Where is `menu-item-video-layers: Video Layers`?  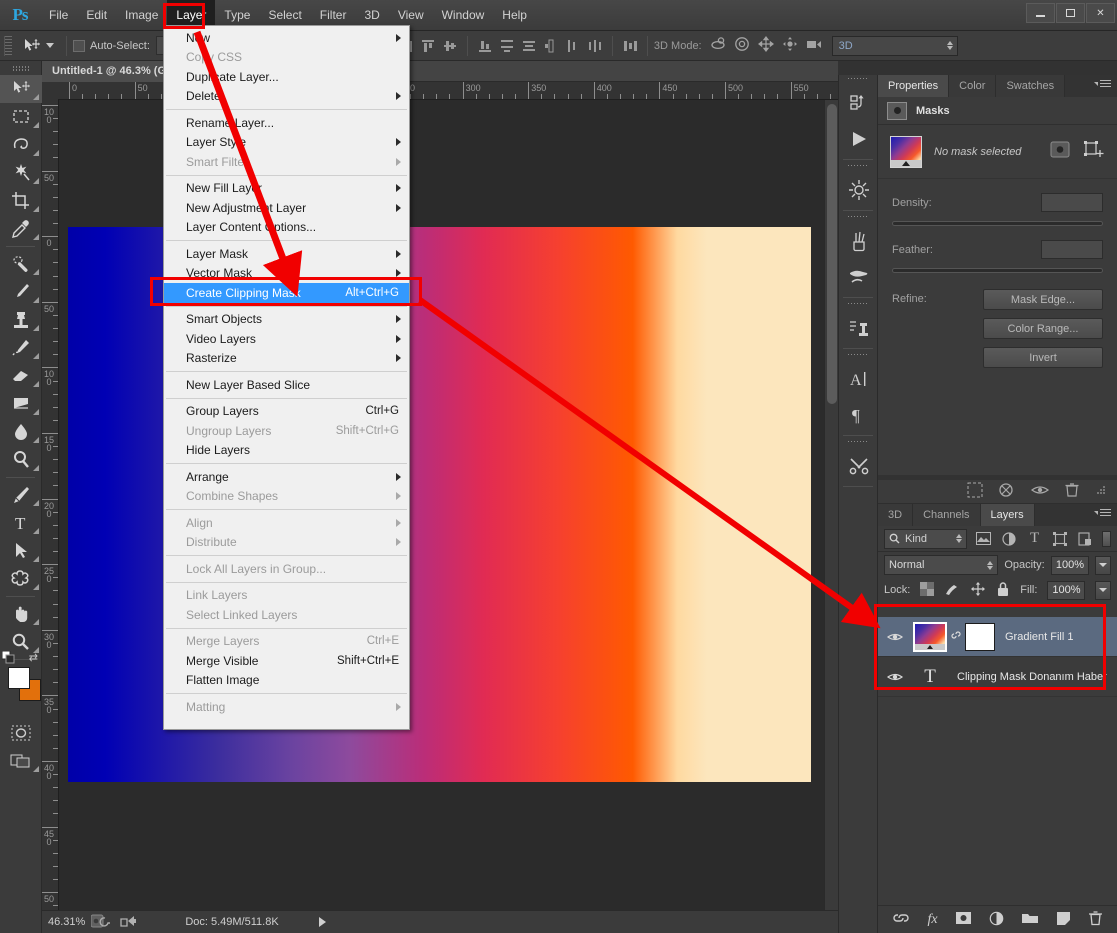
menu-item-video-layers: Video Layers is located at coordinates (286, 339).